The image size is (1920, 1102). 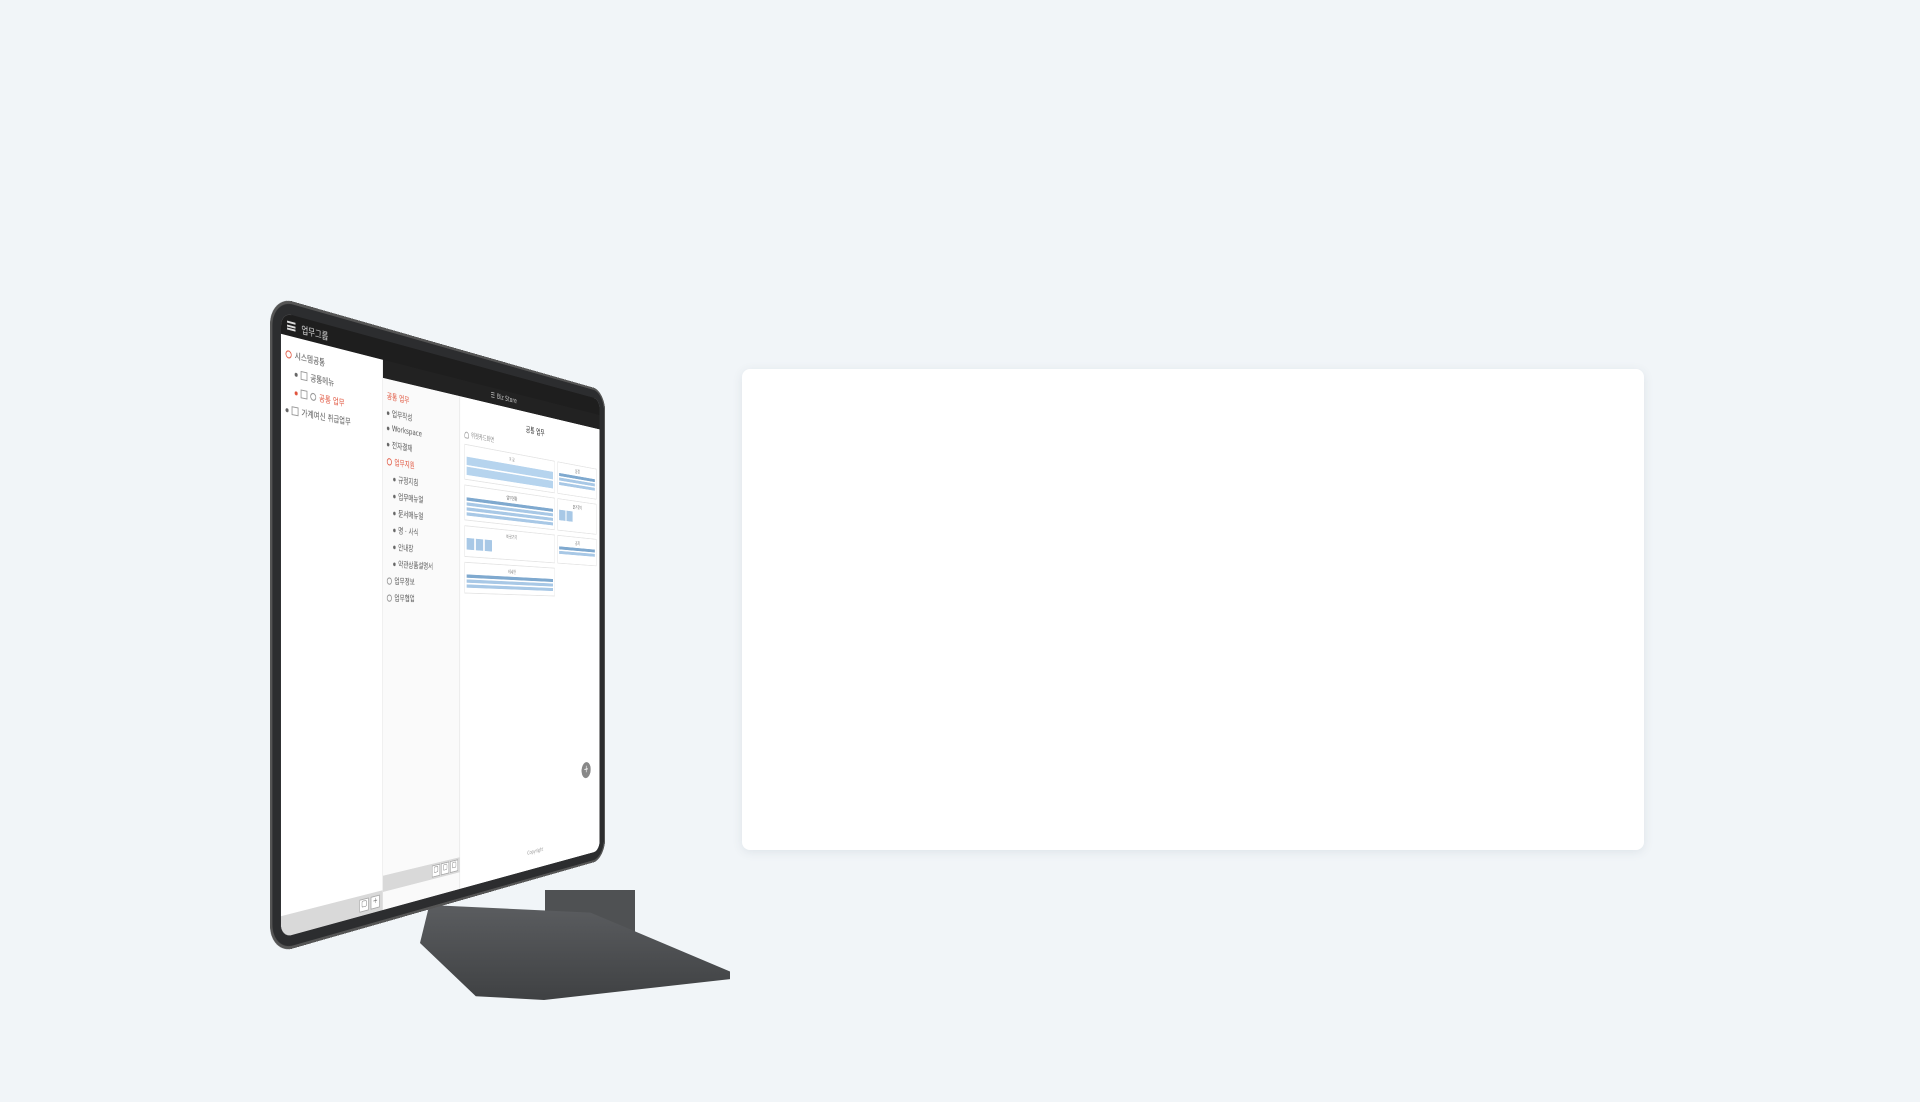 I want to click on store-title: Biz Store, so click(x=506, y=399).